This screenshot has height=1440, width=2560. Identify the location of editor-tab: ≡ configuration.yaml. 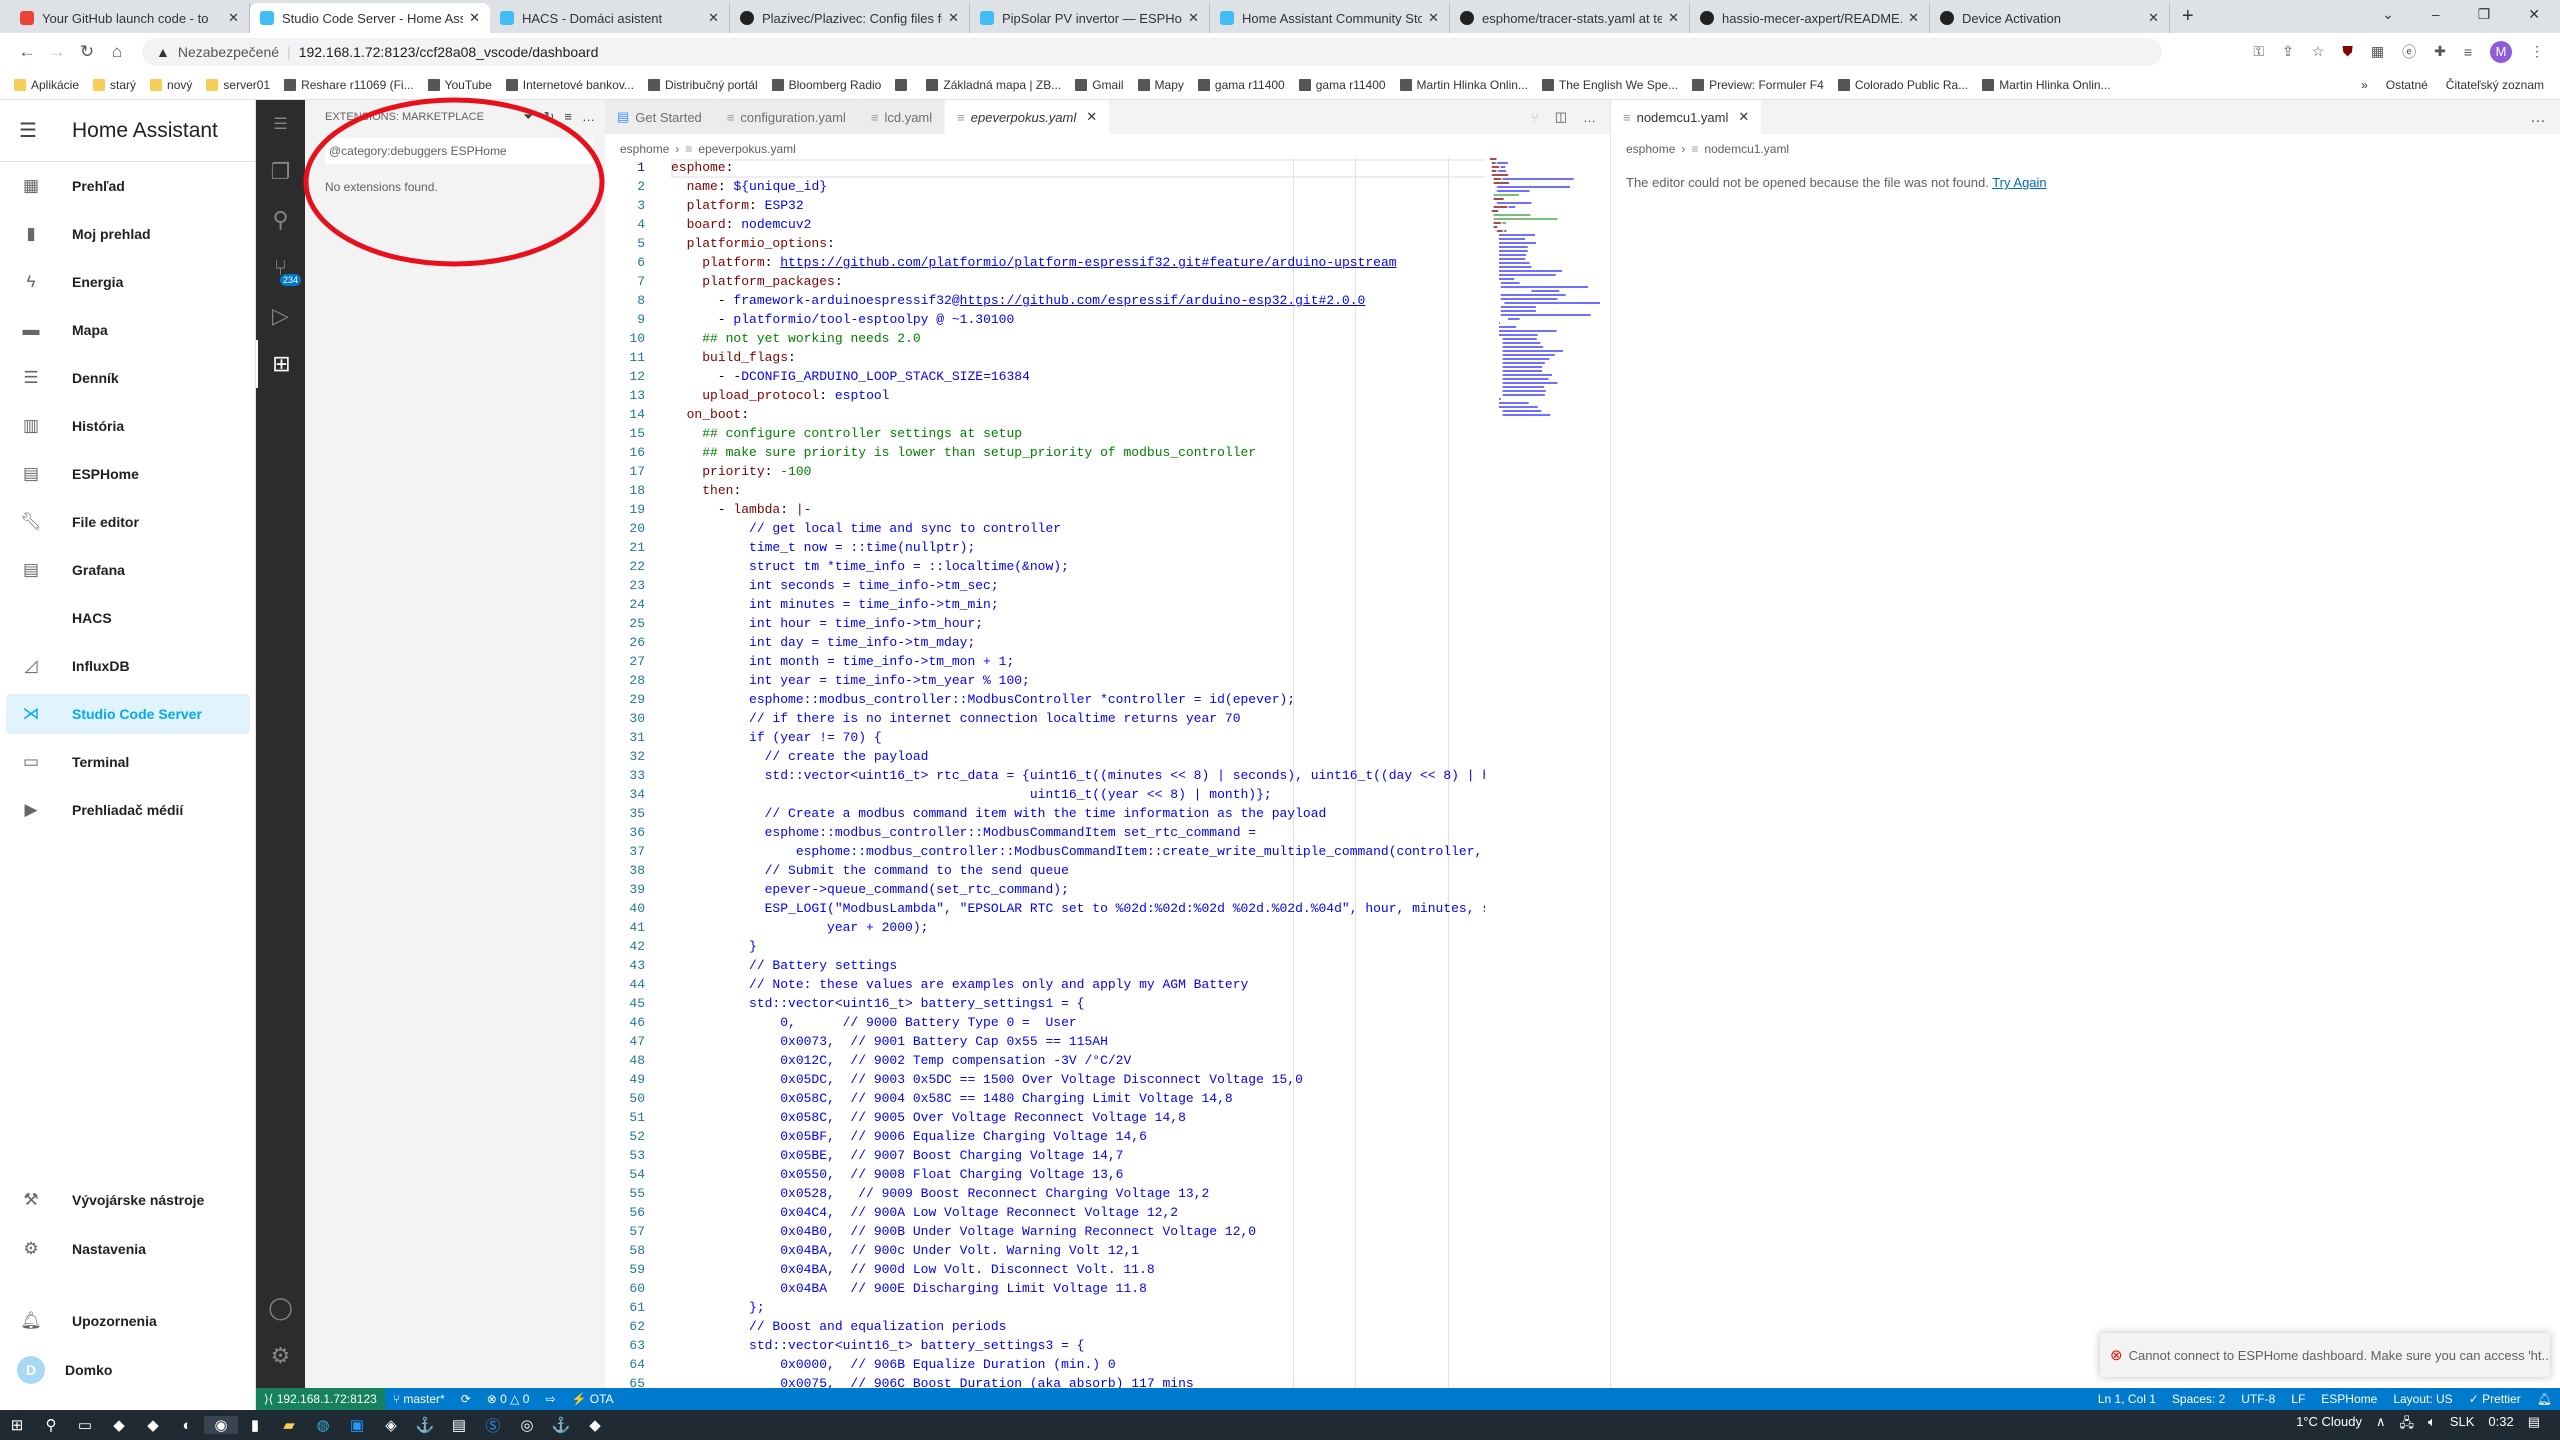
(786, 117).